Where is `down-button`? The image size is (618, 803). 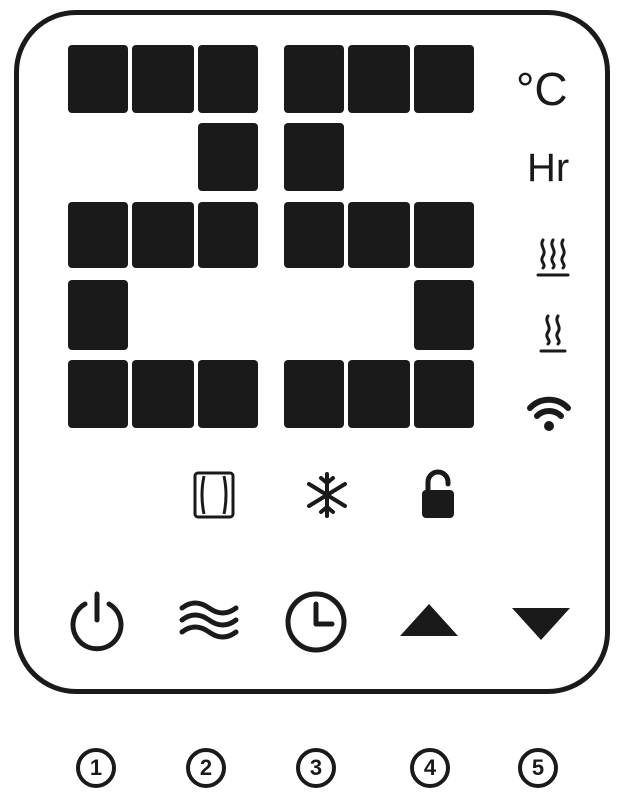 down-button is located at coordinates (541, 624).